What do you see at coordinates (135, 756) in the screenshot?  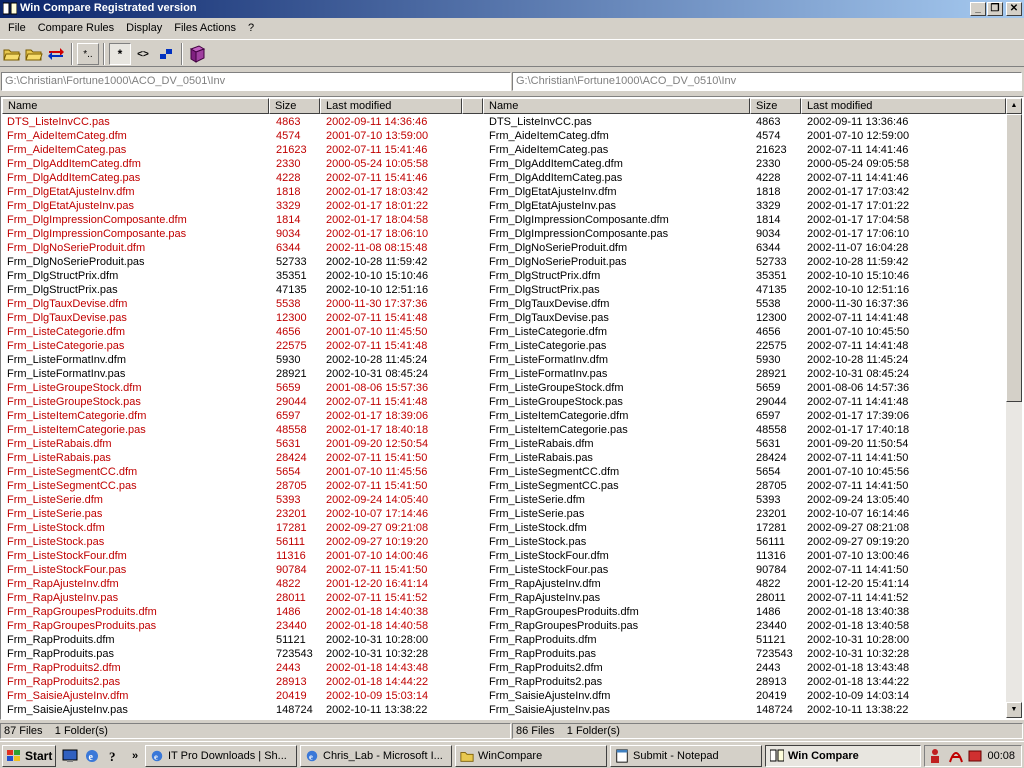 I see `quicklaunch-more: »` at bounding box center [135, 756].